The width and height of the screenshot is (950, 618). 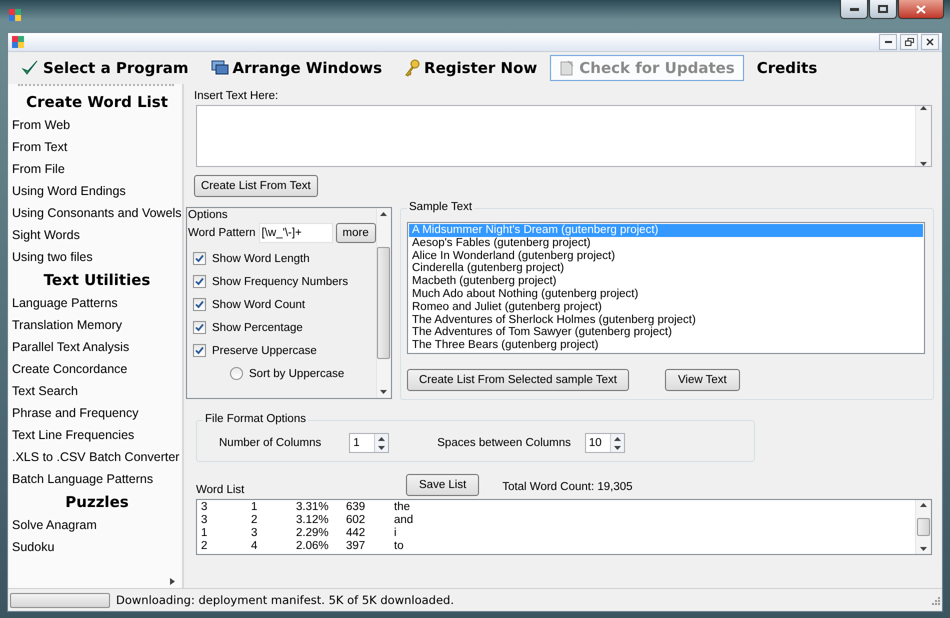 I want to click on maximize-button, so click(x=883, y=9).